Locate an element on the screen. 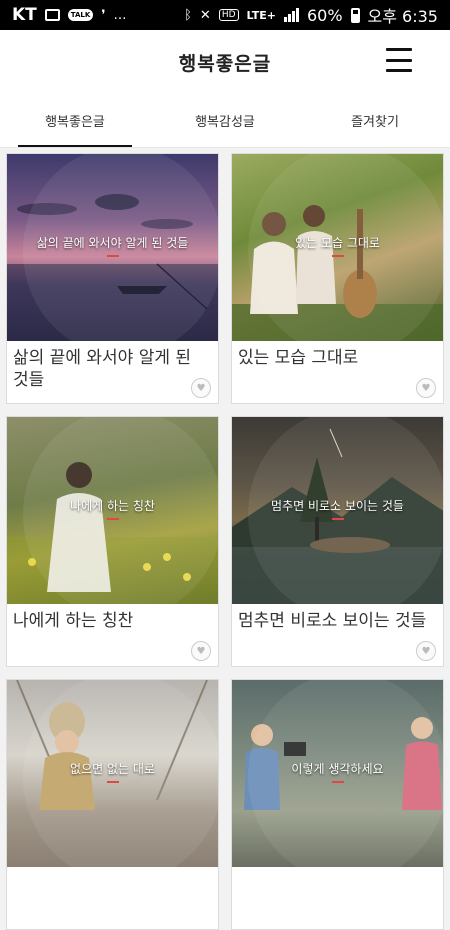 The image size is (450, 930). card-item: 없으면 없는 대로 is located at coordinates (112, 804).